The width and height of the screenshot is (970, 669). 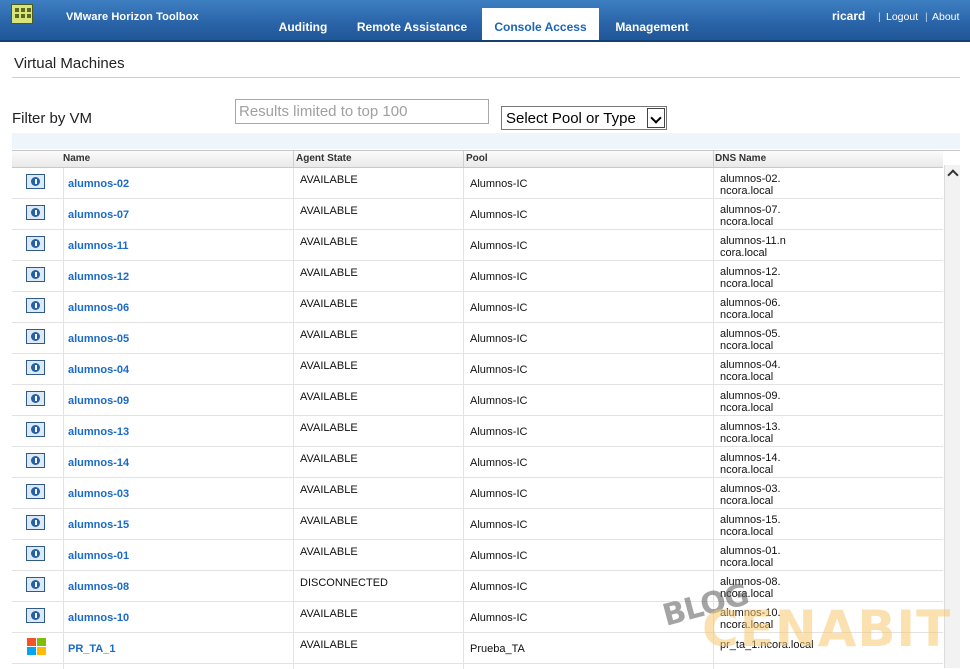 What do you see at coordinates (303, 24) in the screenshot?
I see `tab-auditing: Auditing` at bounding box center [303, 24].